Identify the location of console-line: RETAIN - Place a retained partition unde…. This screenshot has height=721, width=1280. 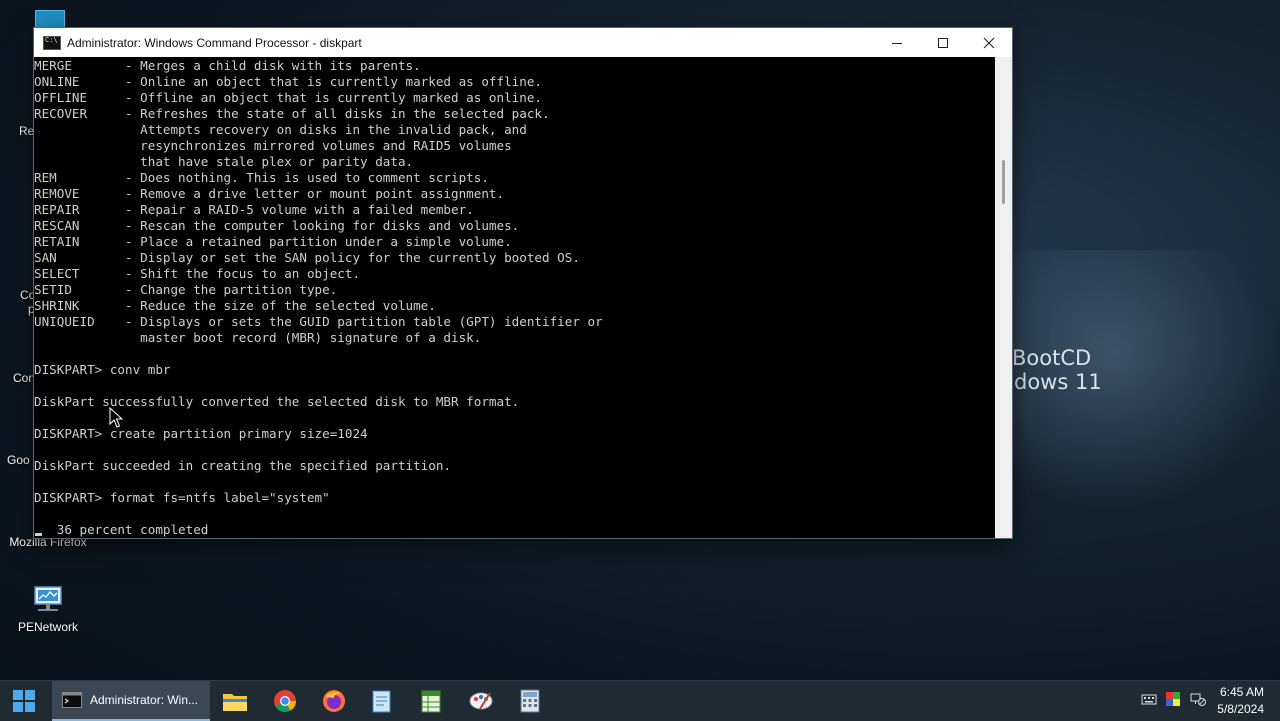
(273, 241).